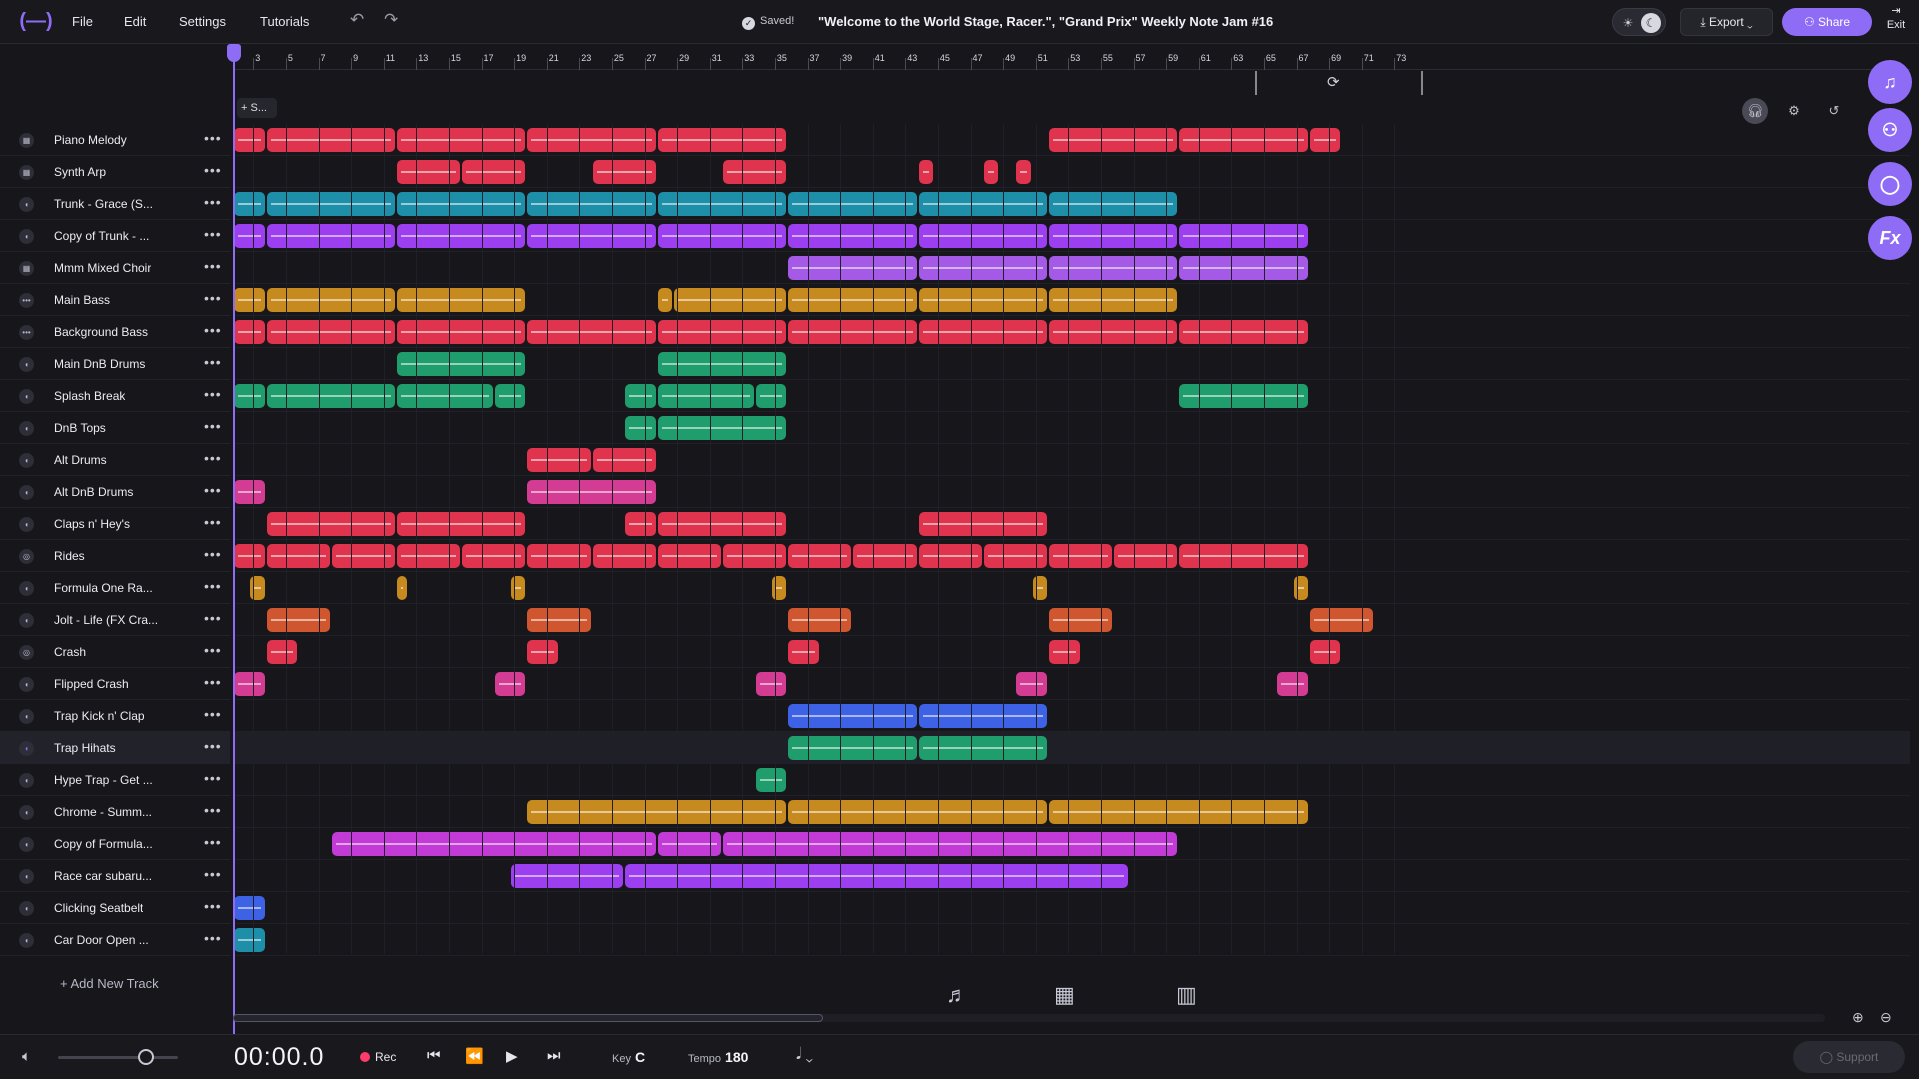 The width and height of the screenshot is (1919, 1079). What do you see at coordinates (957, 995) in the screenshot?
I see `notation-view-icon: ♬` at bounding box center [957, 995].